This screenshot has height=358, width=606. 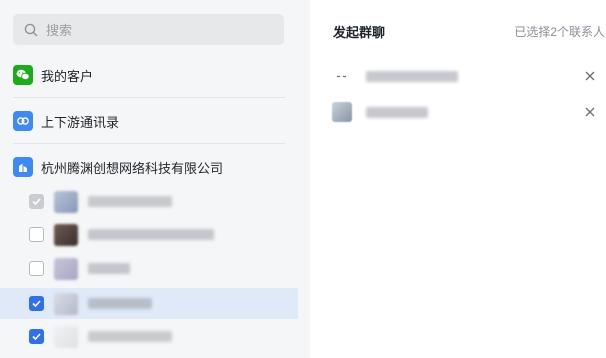 I want to click on member-row-selected, so click(x=149, y=303).